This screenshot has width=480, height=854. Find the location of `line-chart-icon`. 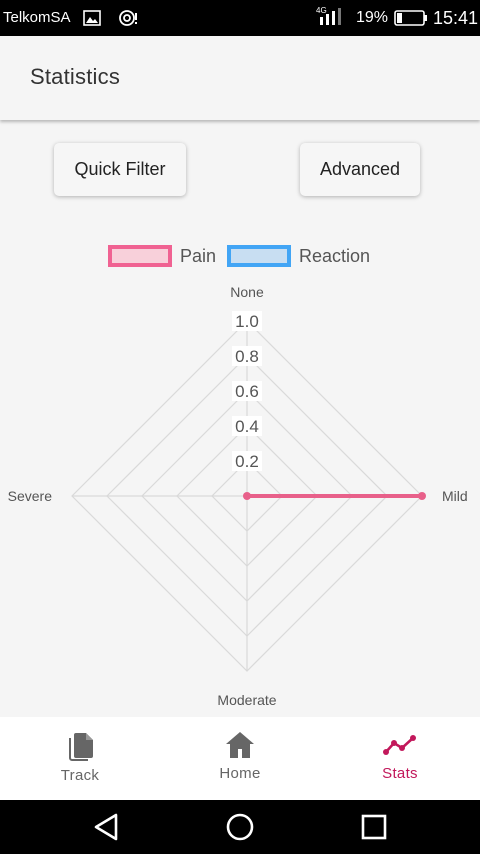

line-chart-icon is located at coordinates (399, 745).